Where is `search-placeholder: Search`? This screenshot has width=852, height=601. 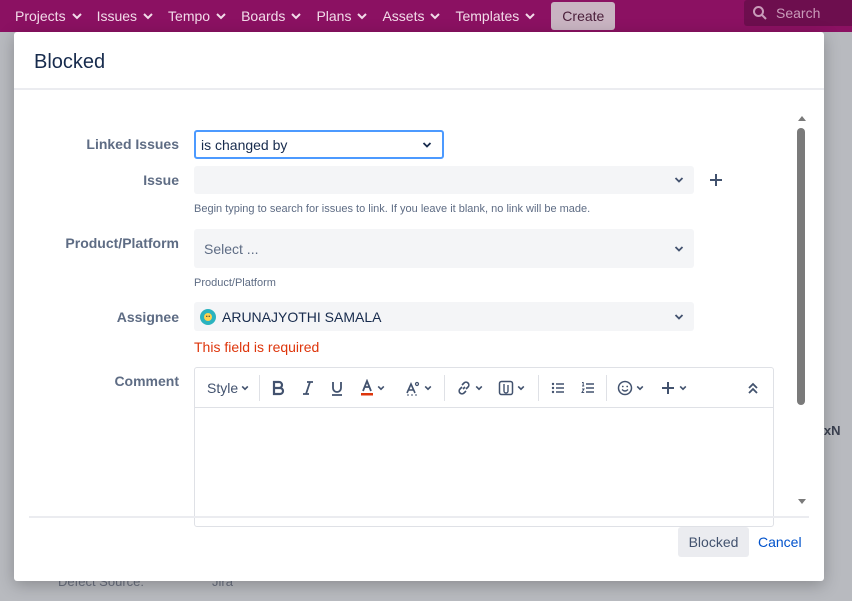 search-placeholder: Search is located at coordinates (798, 13).